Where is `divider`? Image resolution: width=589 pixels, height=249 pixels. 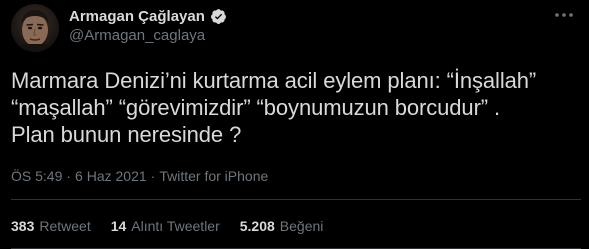 divider is located at coordinates (296, 199).